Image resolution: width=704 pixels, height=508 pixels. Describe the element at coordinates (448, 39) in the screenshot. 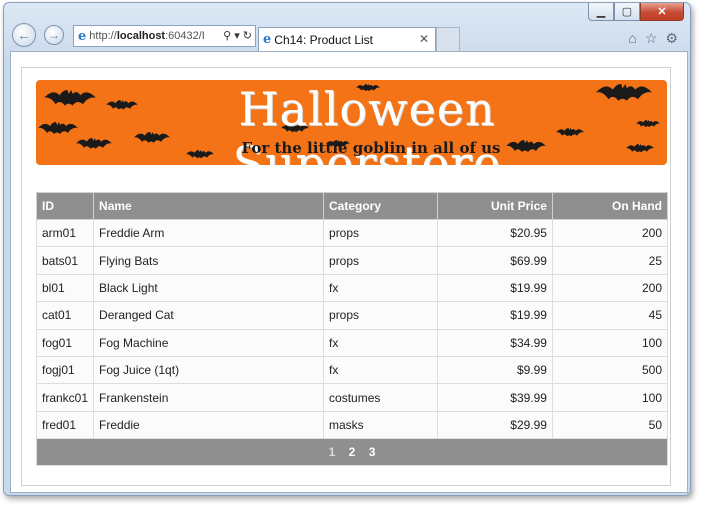

I see `new-tab-button` at that location.